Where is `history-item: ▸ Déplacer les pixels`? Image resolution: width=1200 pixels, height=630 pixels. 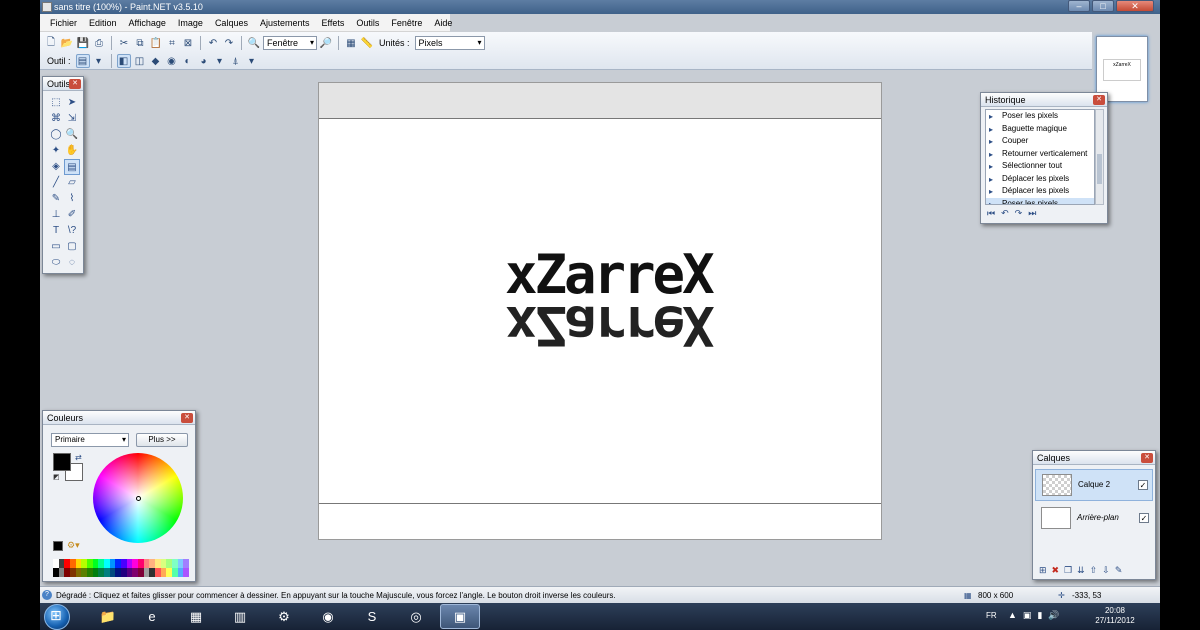 history-item: ▸ Déplacer les pixels is located at coordinates (1040, 179).